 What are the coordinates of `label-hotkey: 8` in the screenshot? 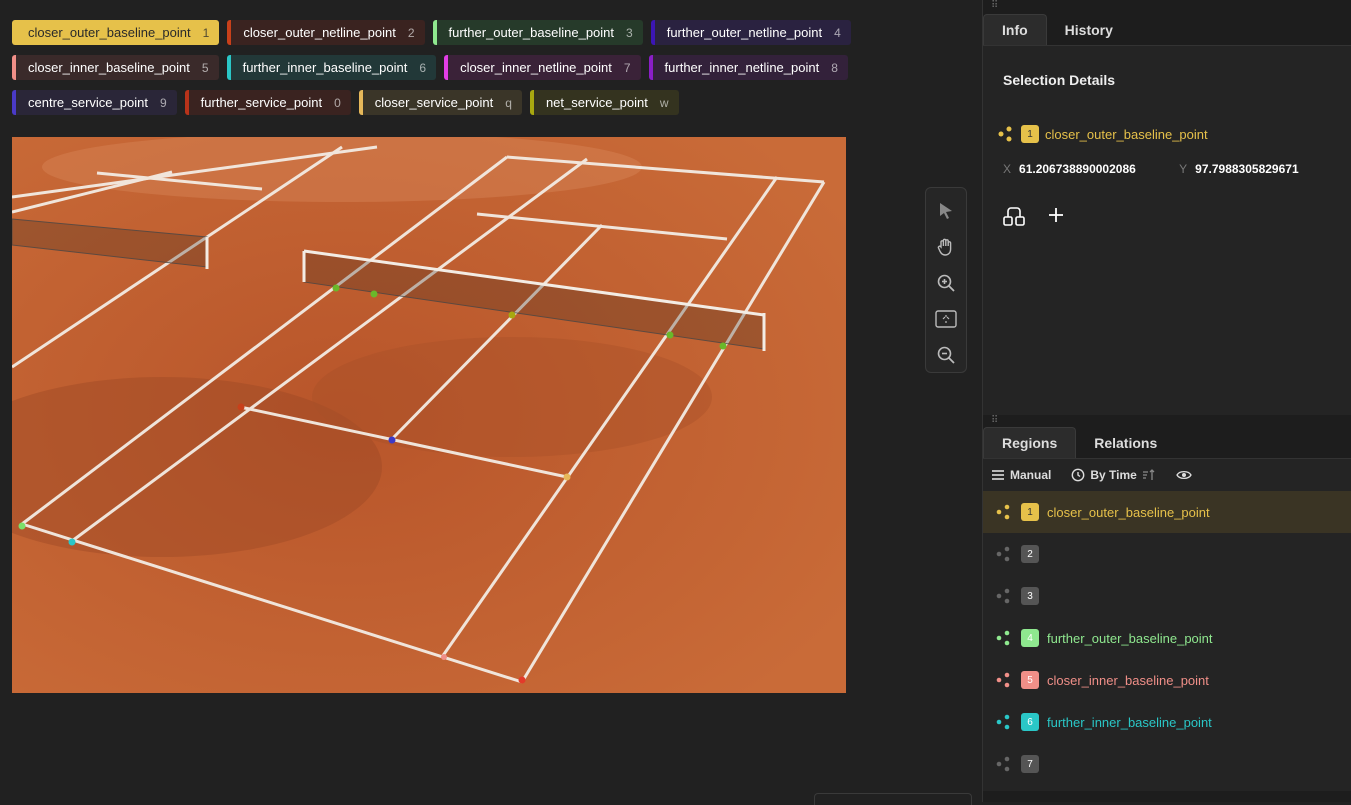 It's located at (834, 67).